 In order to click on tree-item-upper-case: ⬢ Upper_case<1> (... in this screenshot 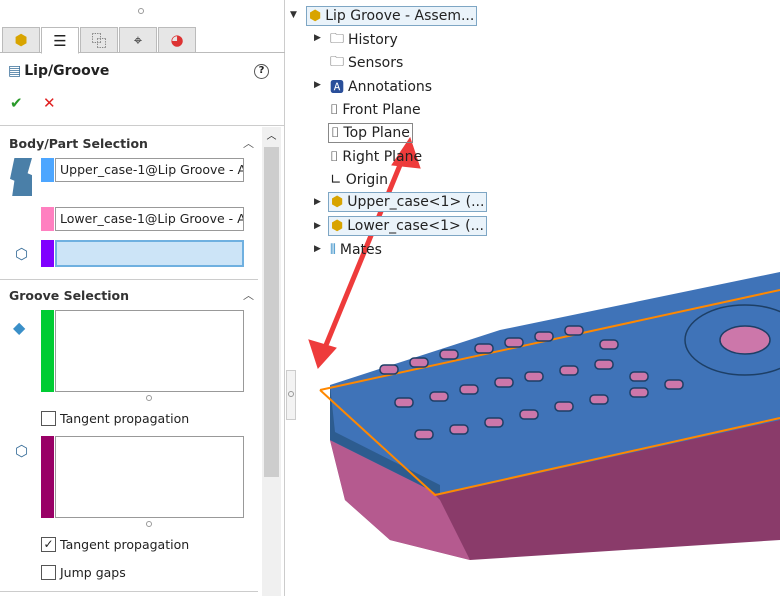, I will do `click(408, 202)`.